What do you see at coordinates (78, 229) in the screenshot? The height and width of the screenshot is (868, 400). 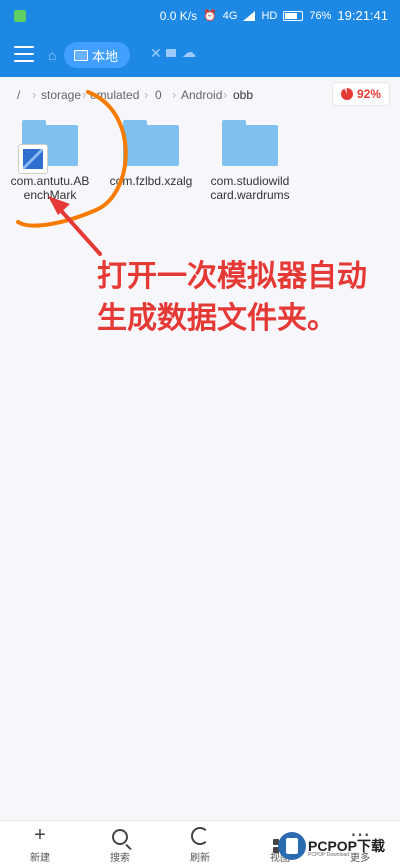 I see `arrow-line` at bounding box center [78, 229].